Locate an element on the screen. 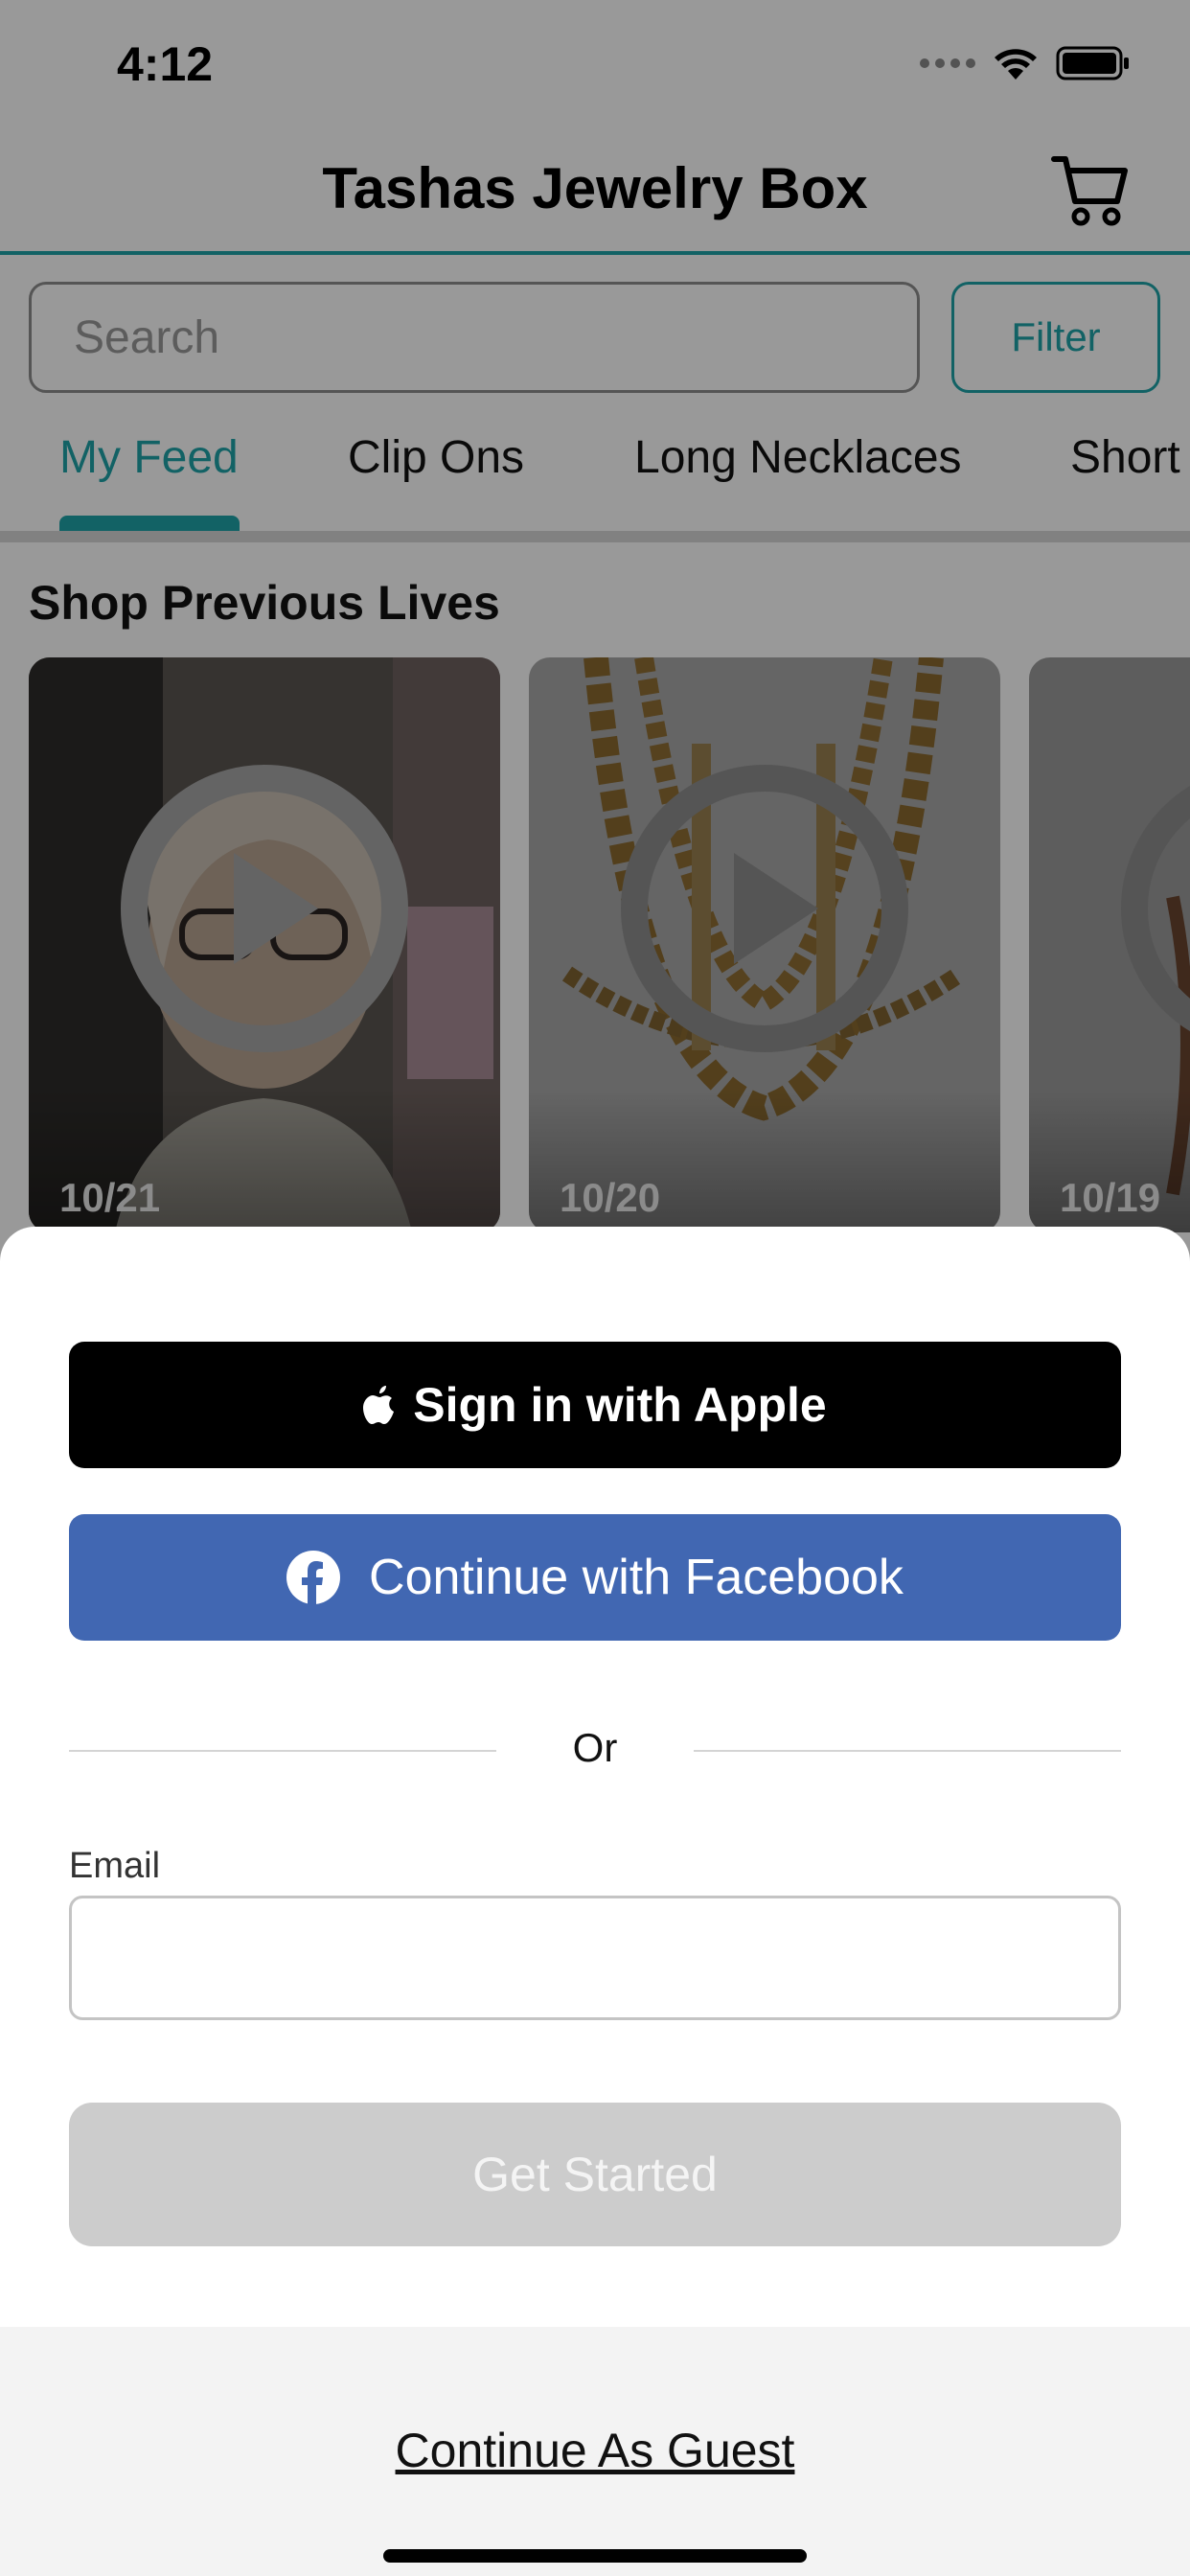 The image size is (1190, 2576). email-field is located at coordinates (595, 1958).